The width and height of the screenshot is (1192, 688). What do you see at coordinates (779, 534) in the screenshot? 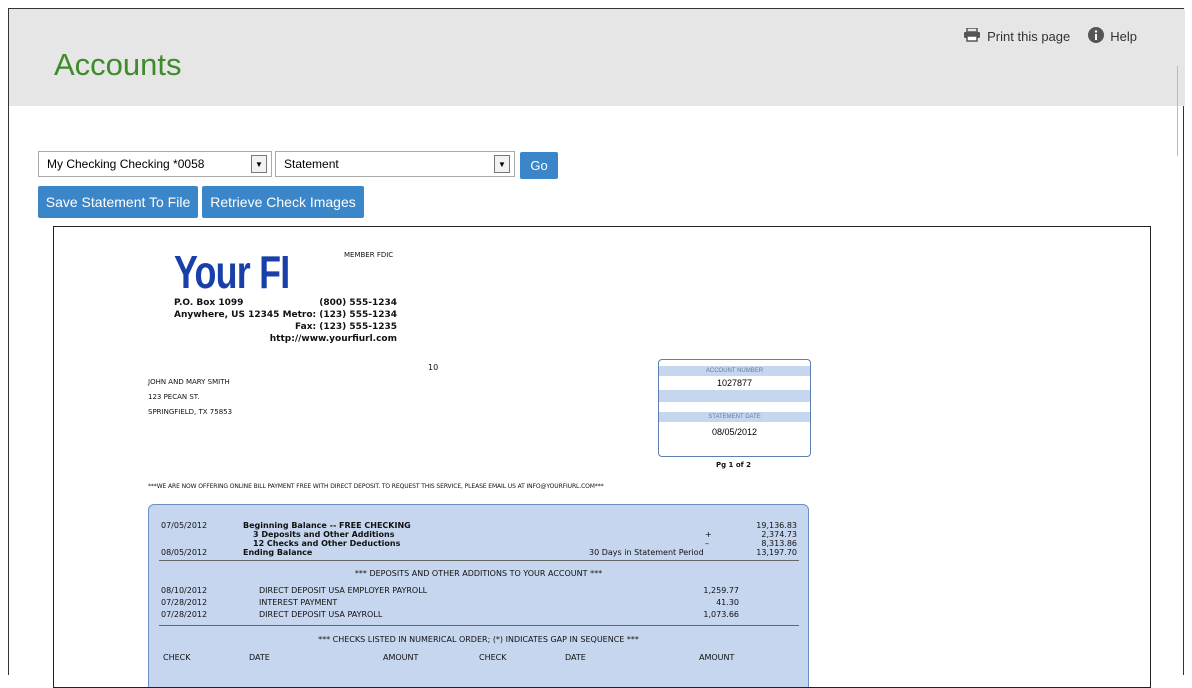
I see `summary-amount: 2,374.73` at bounding box center [779, 534].